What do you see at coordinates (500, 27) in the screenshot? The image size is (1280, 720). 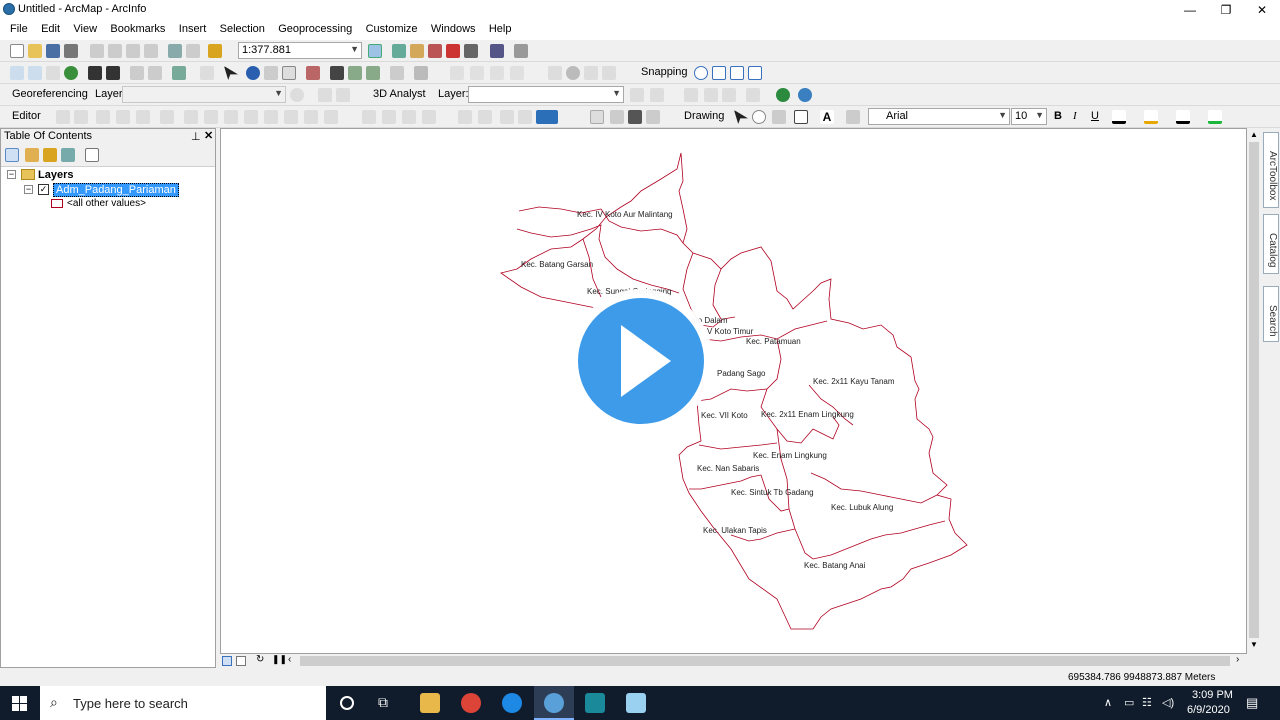 I see `menu-help: Help` at bounding box center [500, 27].